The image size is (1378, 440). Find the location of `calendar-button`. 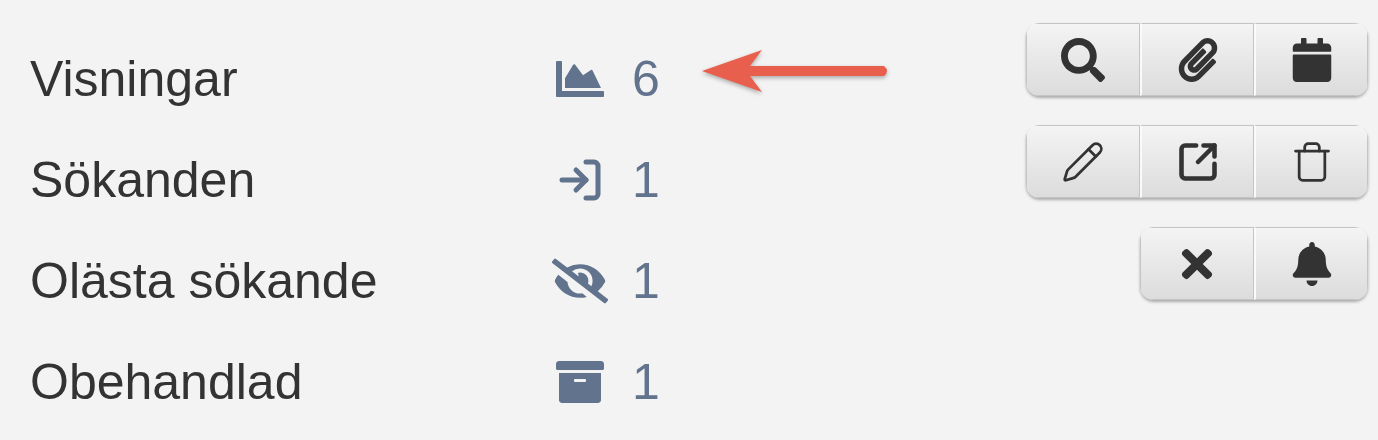

calendar-button is located at coordinates (1311, 59).